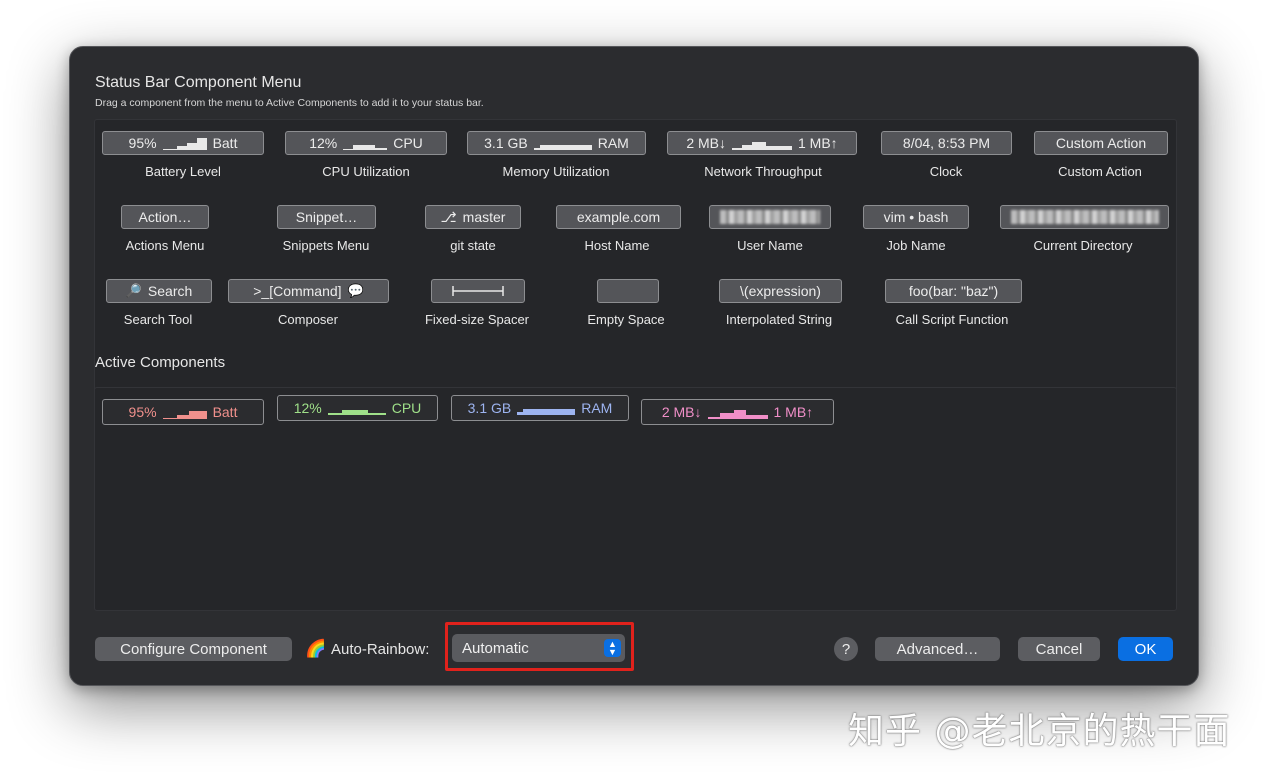 Image resolution: width=1268 pixels, height=777 pixels. Describe the element at coordinates (165, 245) in the screenshot. I see `component-label: Actions Menu` at that location.